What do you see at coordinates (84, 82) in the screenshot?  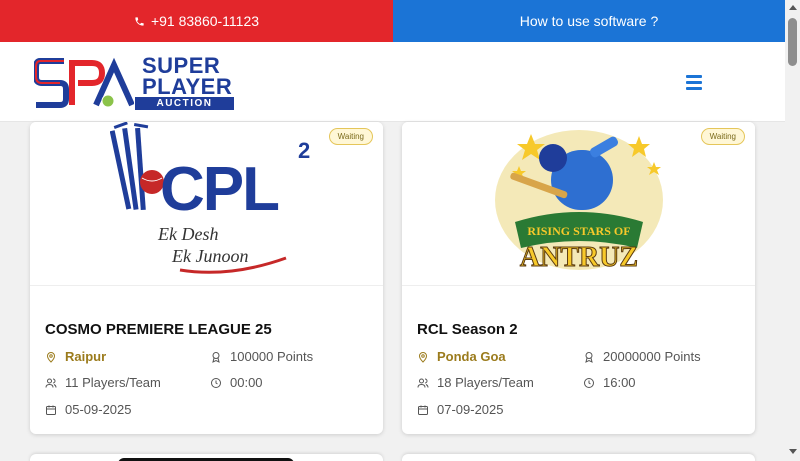 I see `spa-logo-mark-icon` at bounding box center [84, 82].